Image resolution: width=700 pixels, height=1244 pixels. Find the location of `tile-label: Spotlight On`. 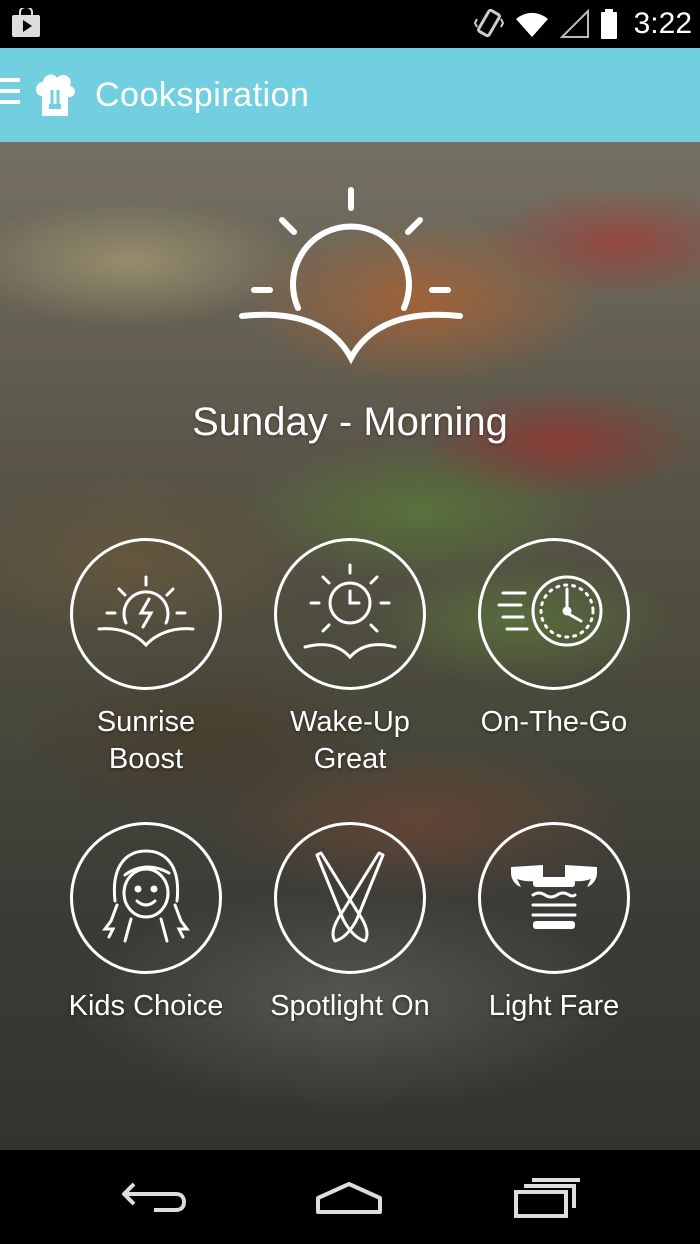

tile-label: Spotlight On is located at coordinates (350, 1006).